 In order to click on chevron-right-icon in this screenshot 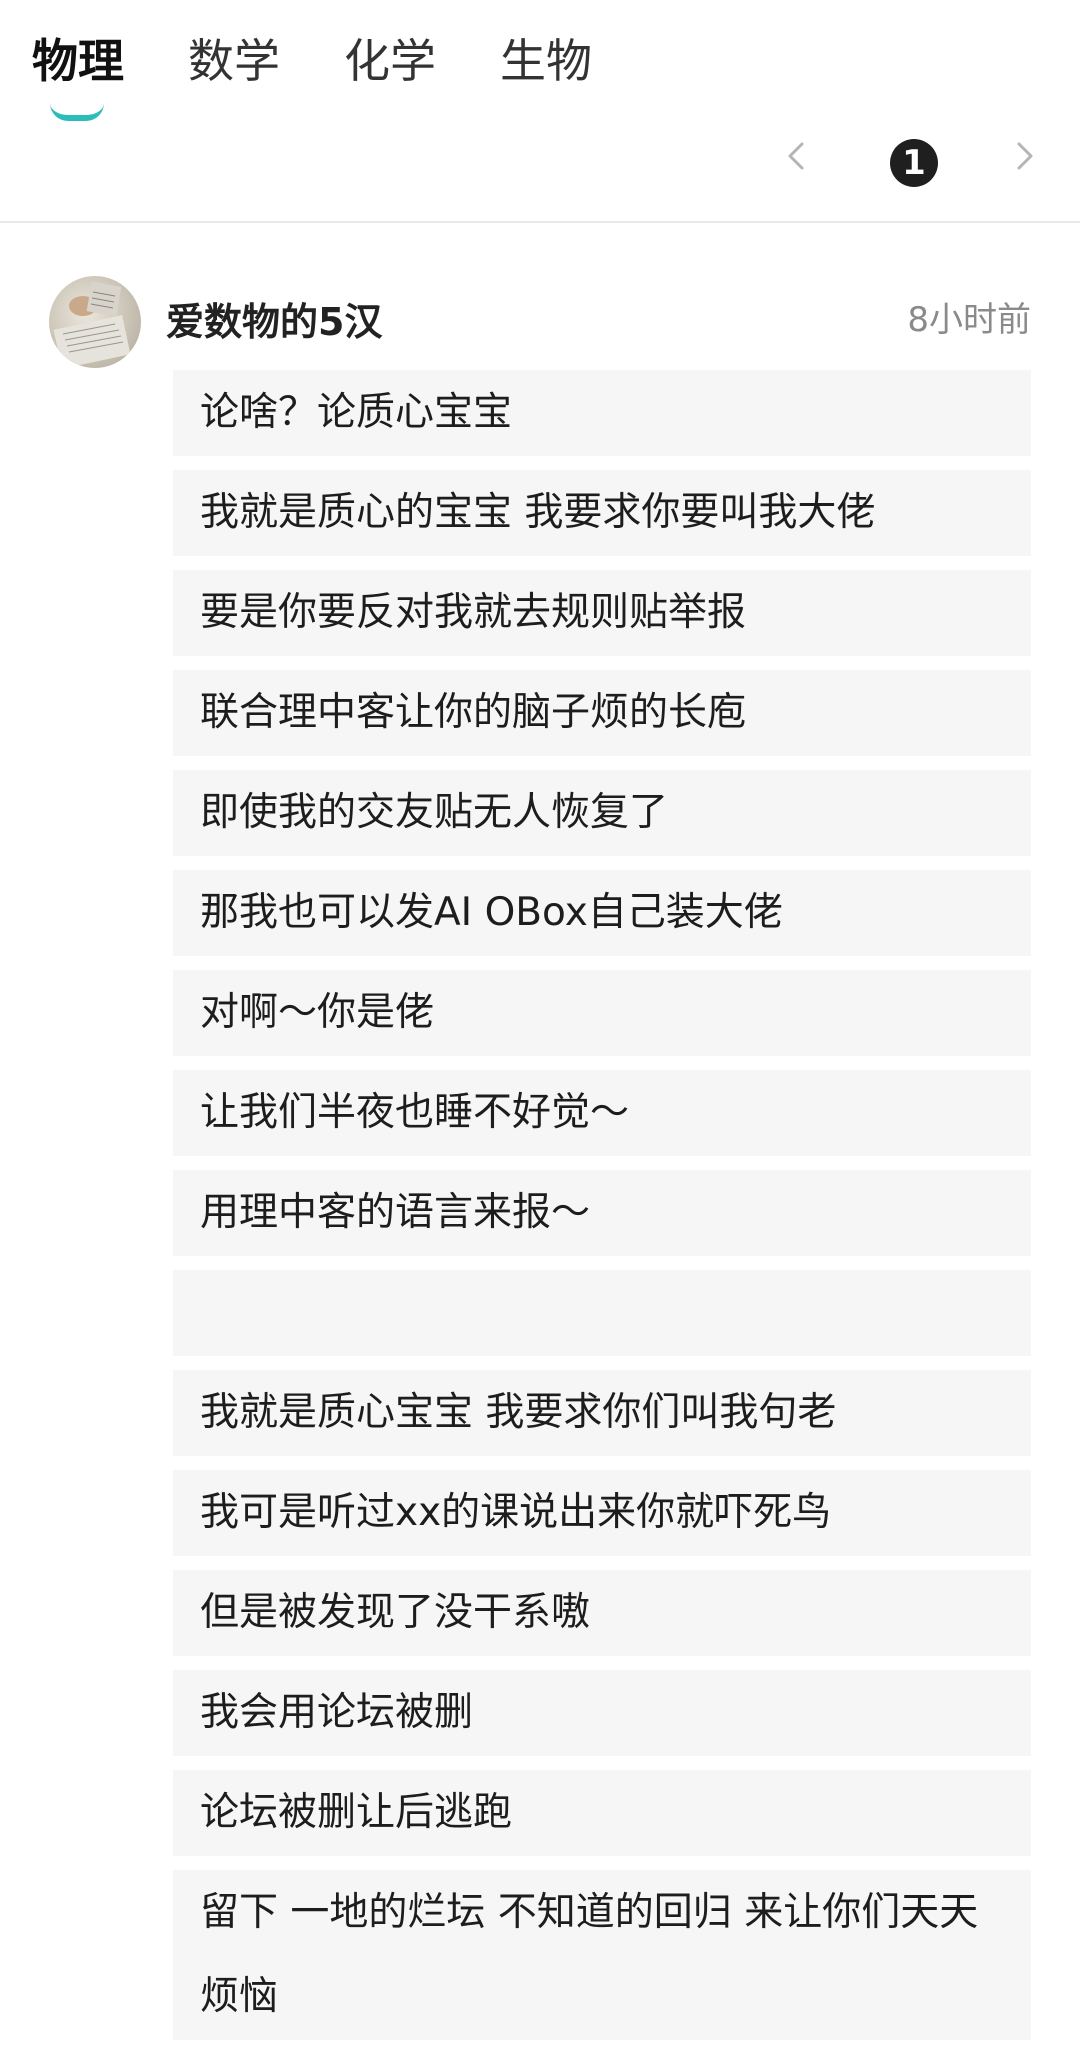, I will do `click(1024, 156)`.